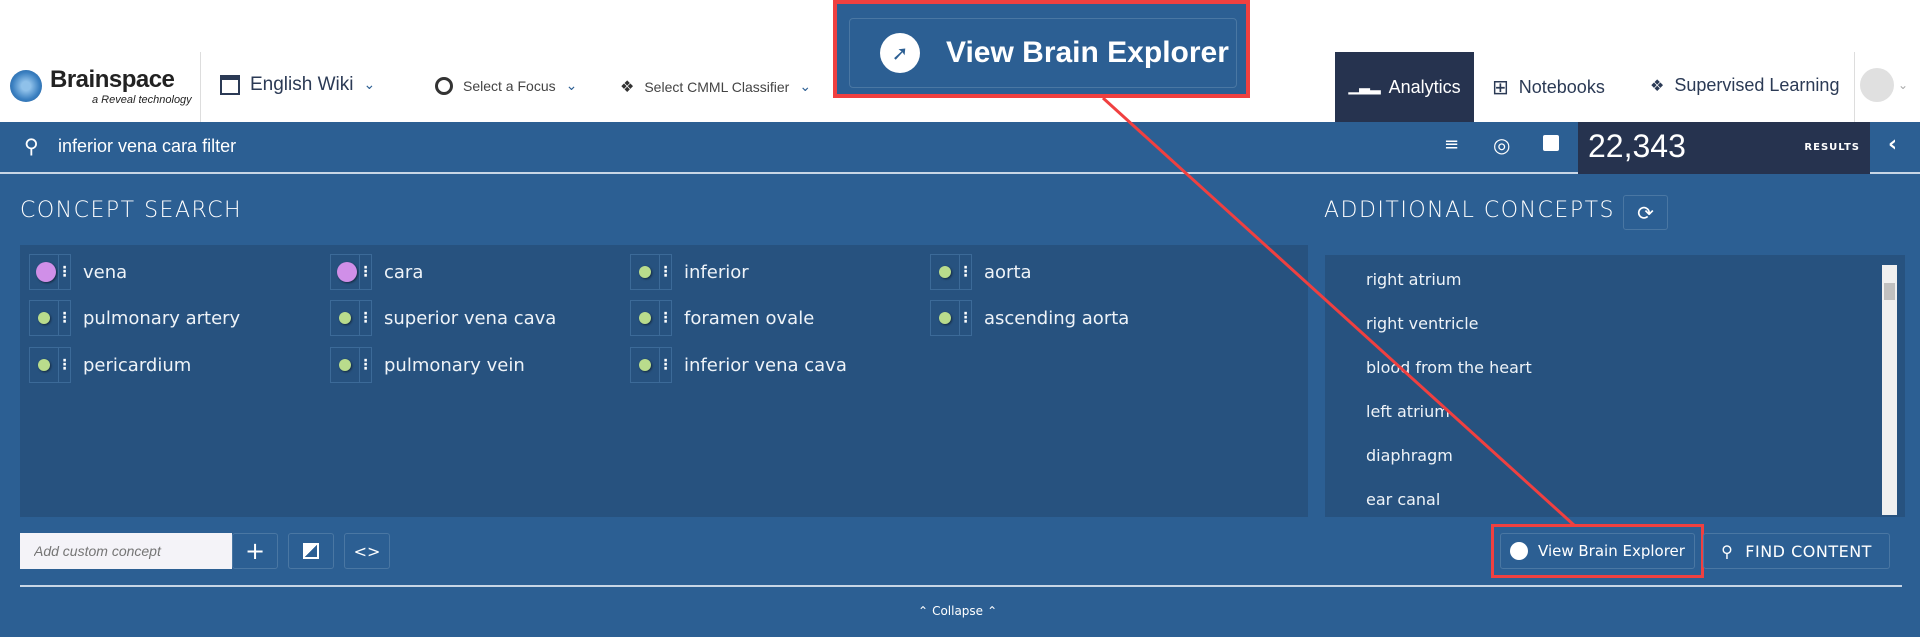 This screenshot has width=1920, height=637. Describe the element at coordinates (126, 551) in the screenshot. I see `custom-concept-input` at that location.